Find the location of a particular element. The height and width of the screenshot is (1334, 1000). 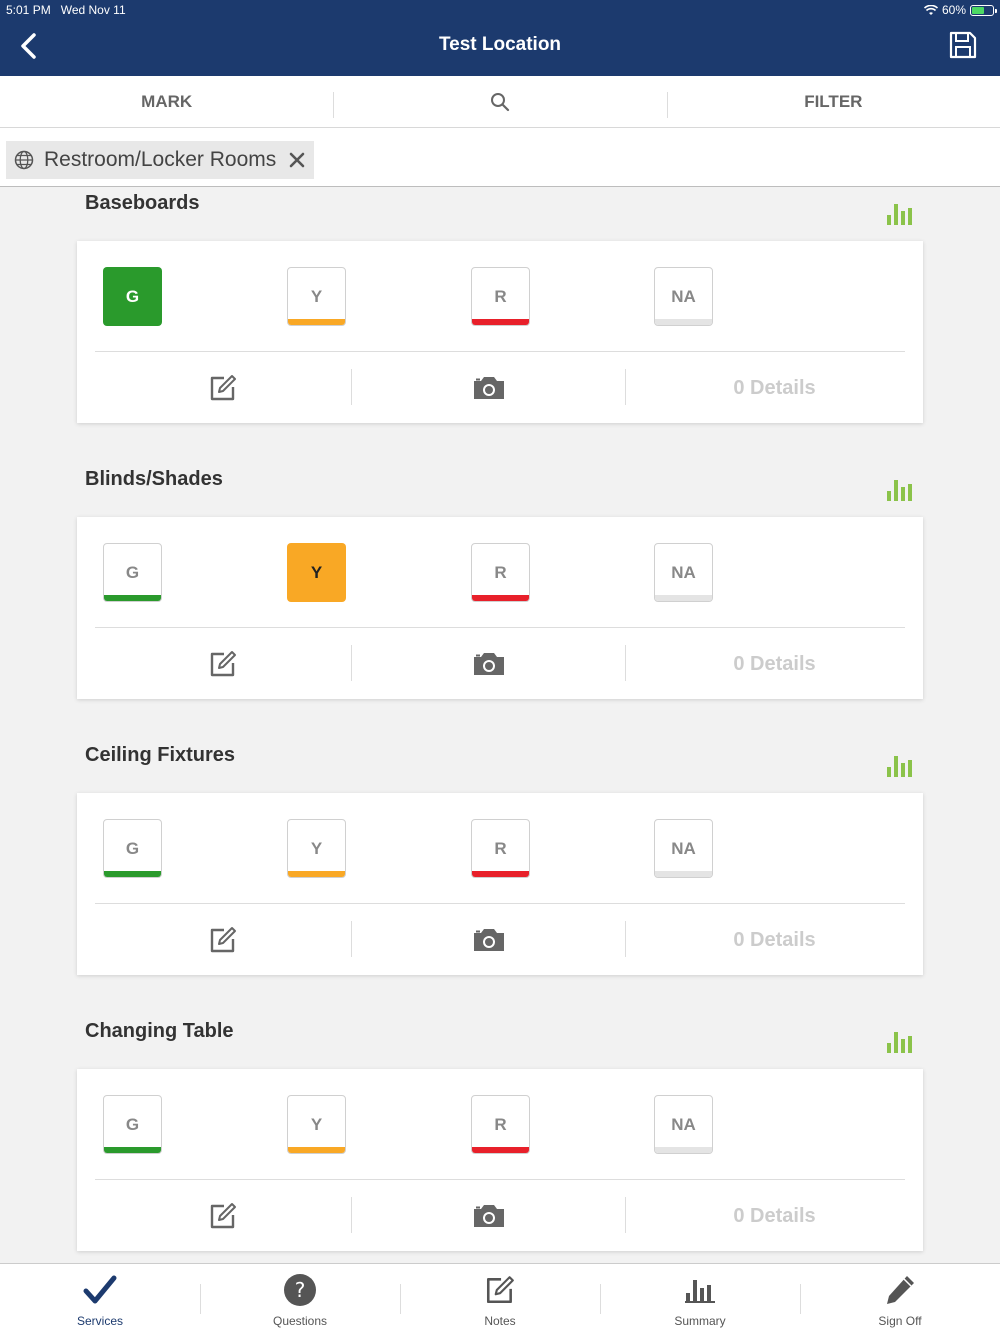

status-indicators: 60% is located at coordinates (960, 10).